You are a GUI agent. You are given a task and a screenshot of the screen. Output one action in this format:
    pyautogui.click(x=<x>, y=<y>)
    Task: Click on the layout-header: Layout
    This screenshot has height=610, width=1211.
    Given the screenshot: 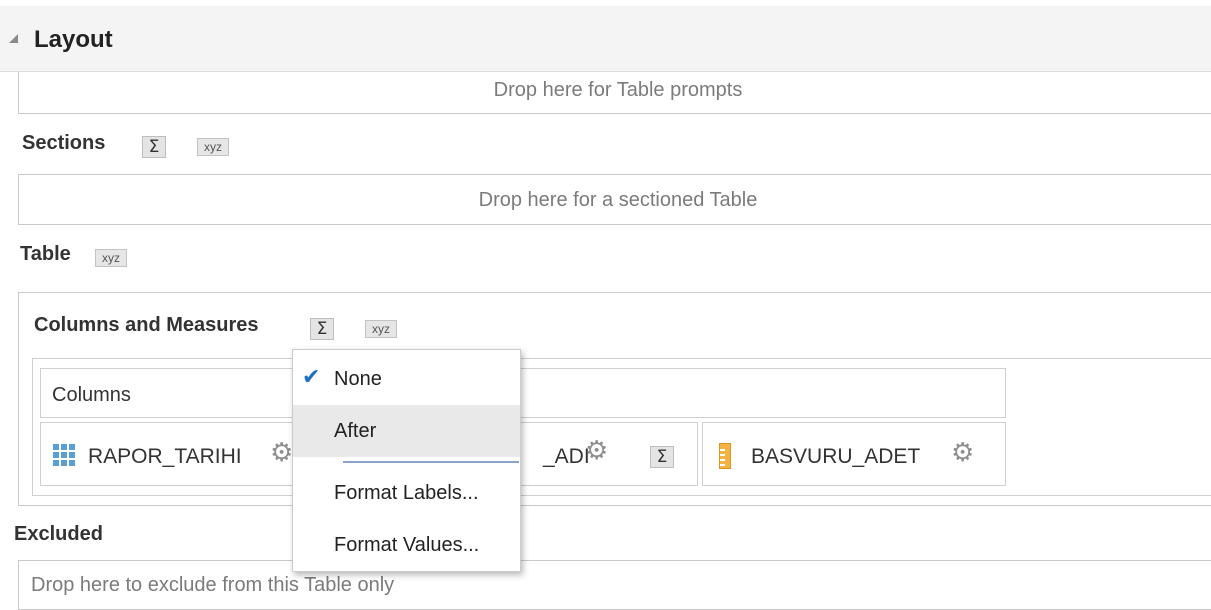 What is the action you would take?
    pyautogui.click(x=605, y=39)
    